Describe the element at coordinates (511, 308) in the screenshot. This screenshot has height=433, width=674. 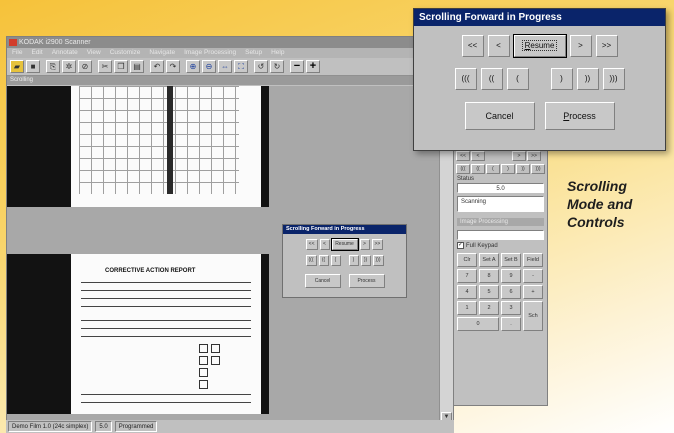
I see `key-3: 3` at that location.